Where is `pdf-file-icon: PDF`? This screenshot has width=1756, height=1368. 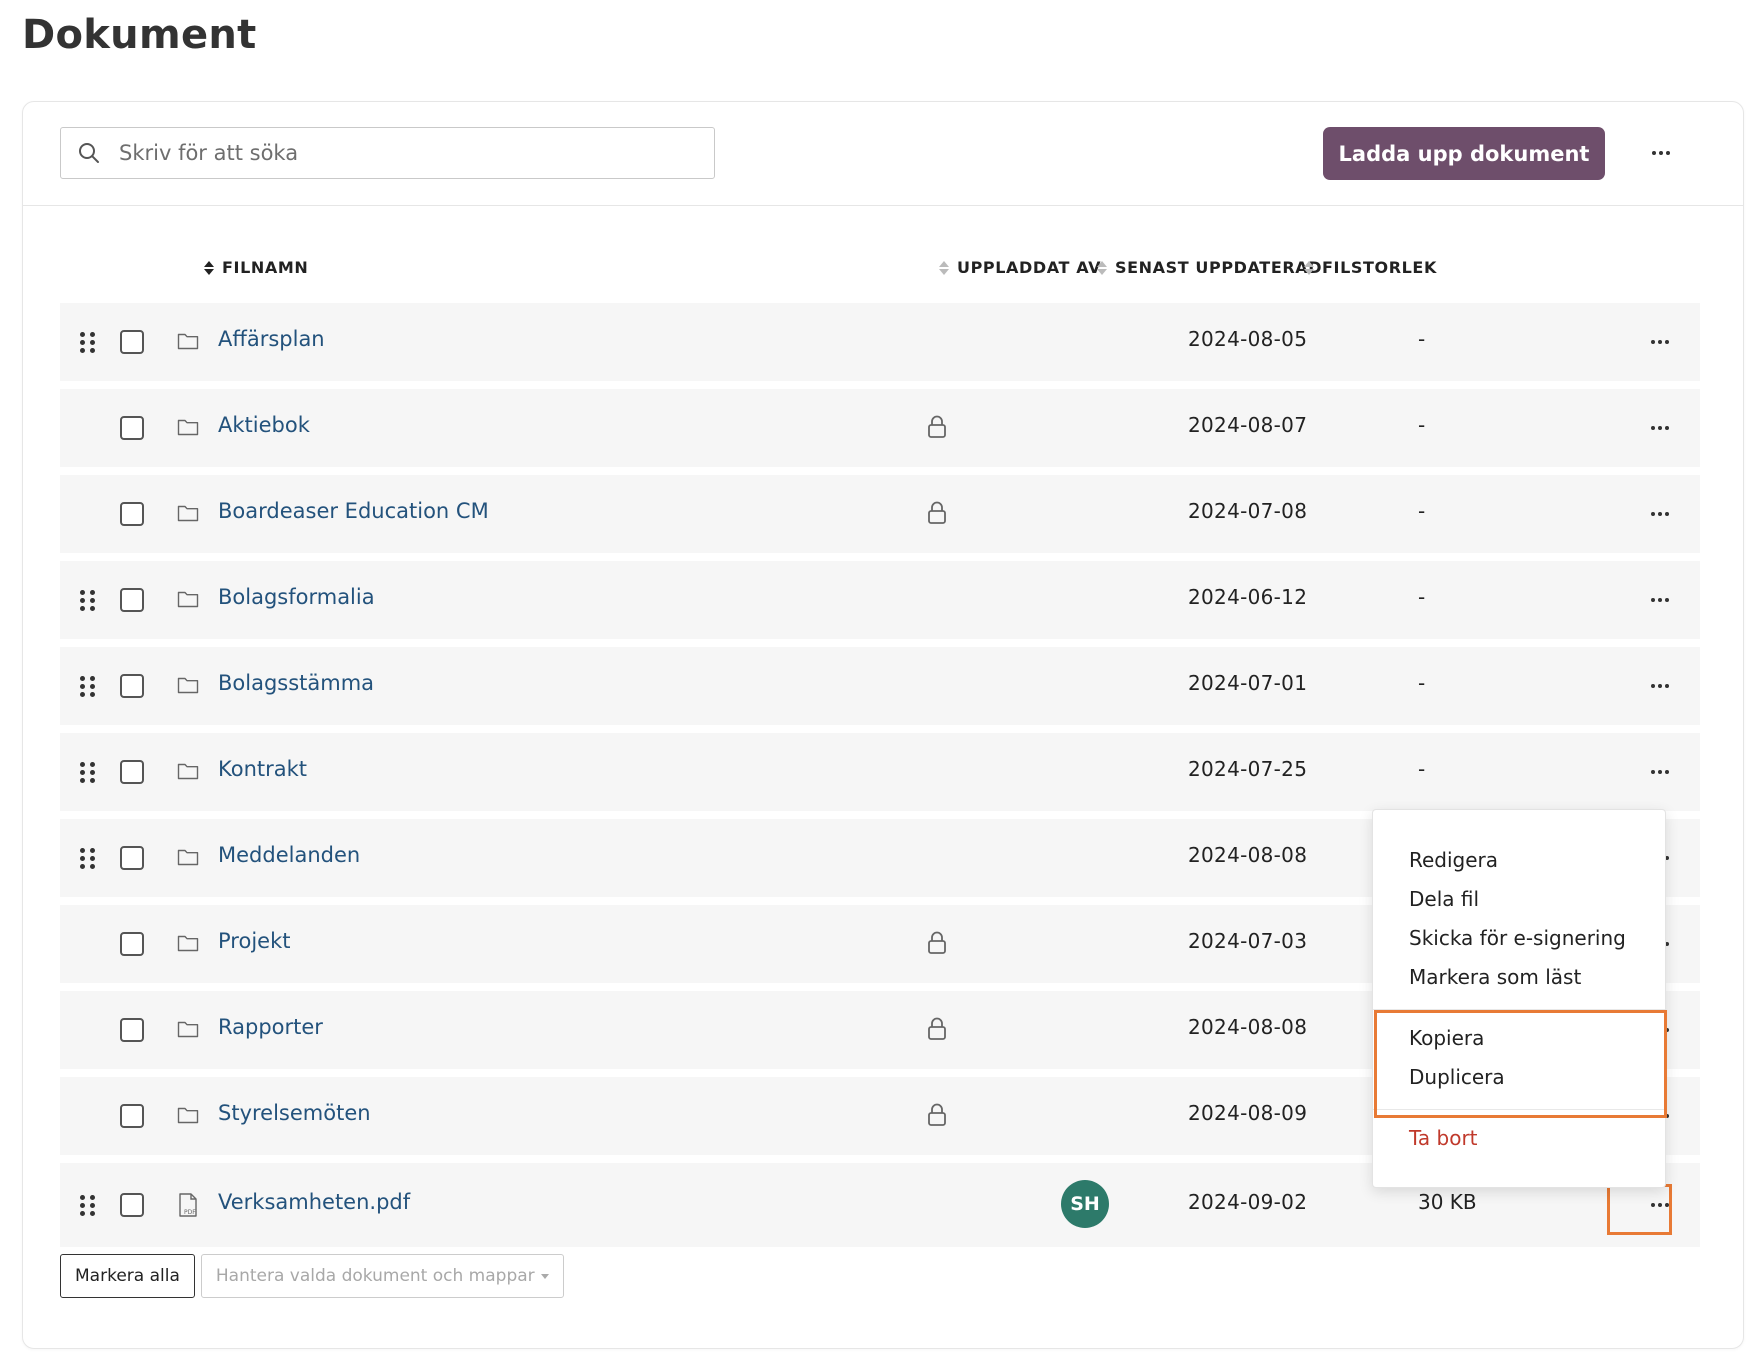 pdf-file-icon: PDF is located at coordinates (188, 1204).